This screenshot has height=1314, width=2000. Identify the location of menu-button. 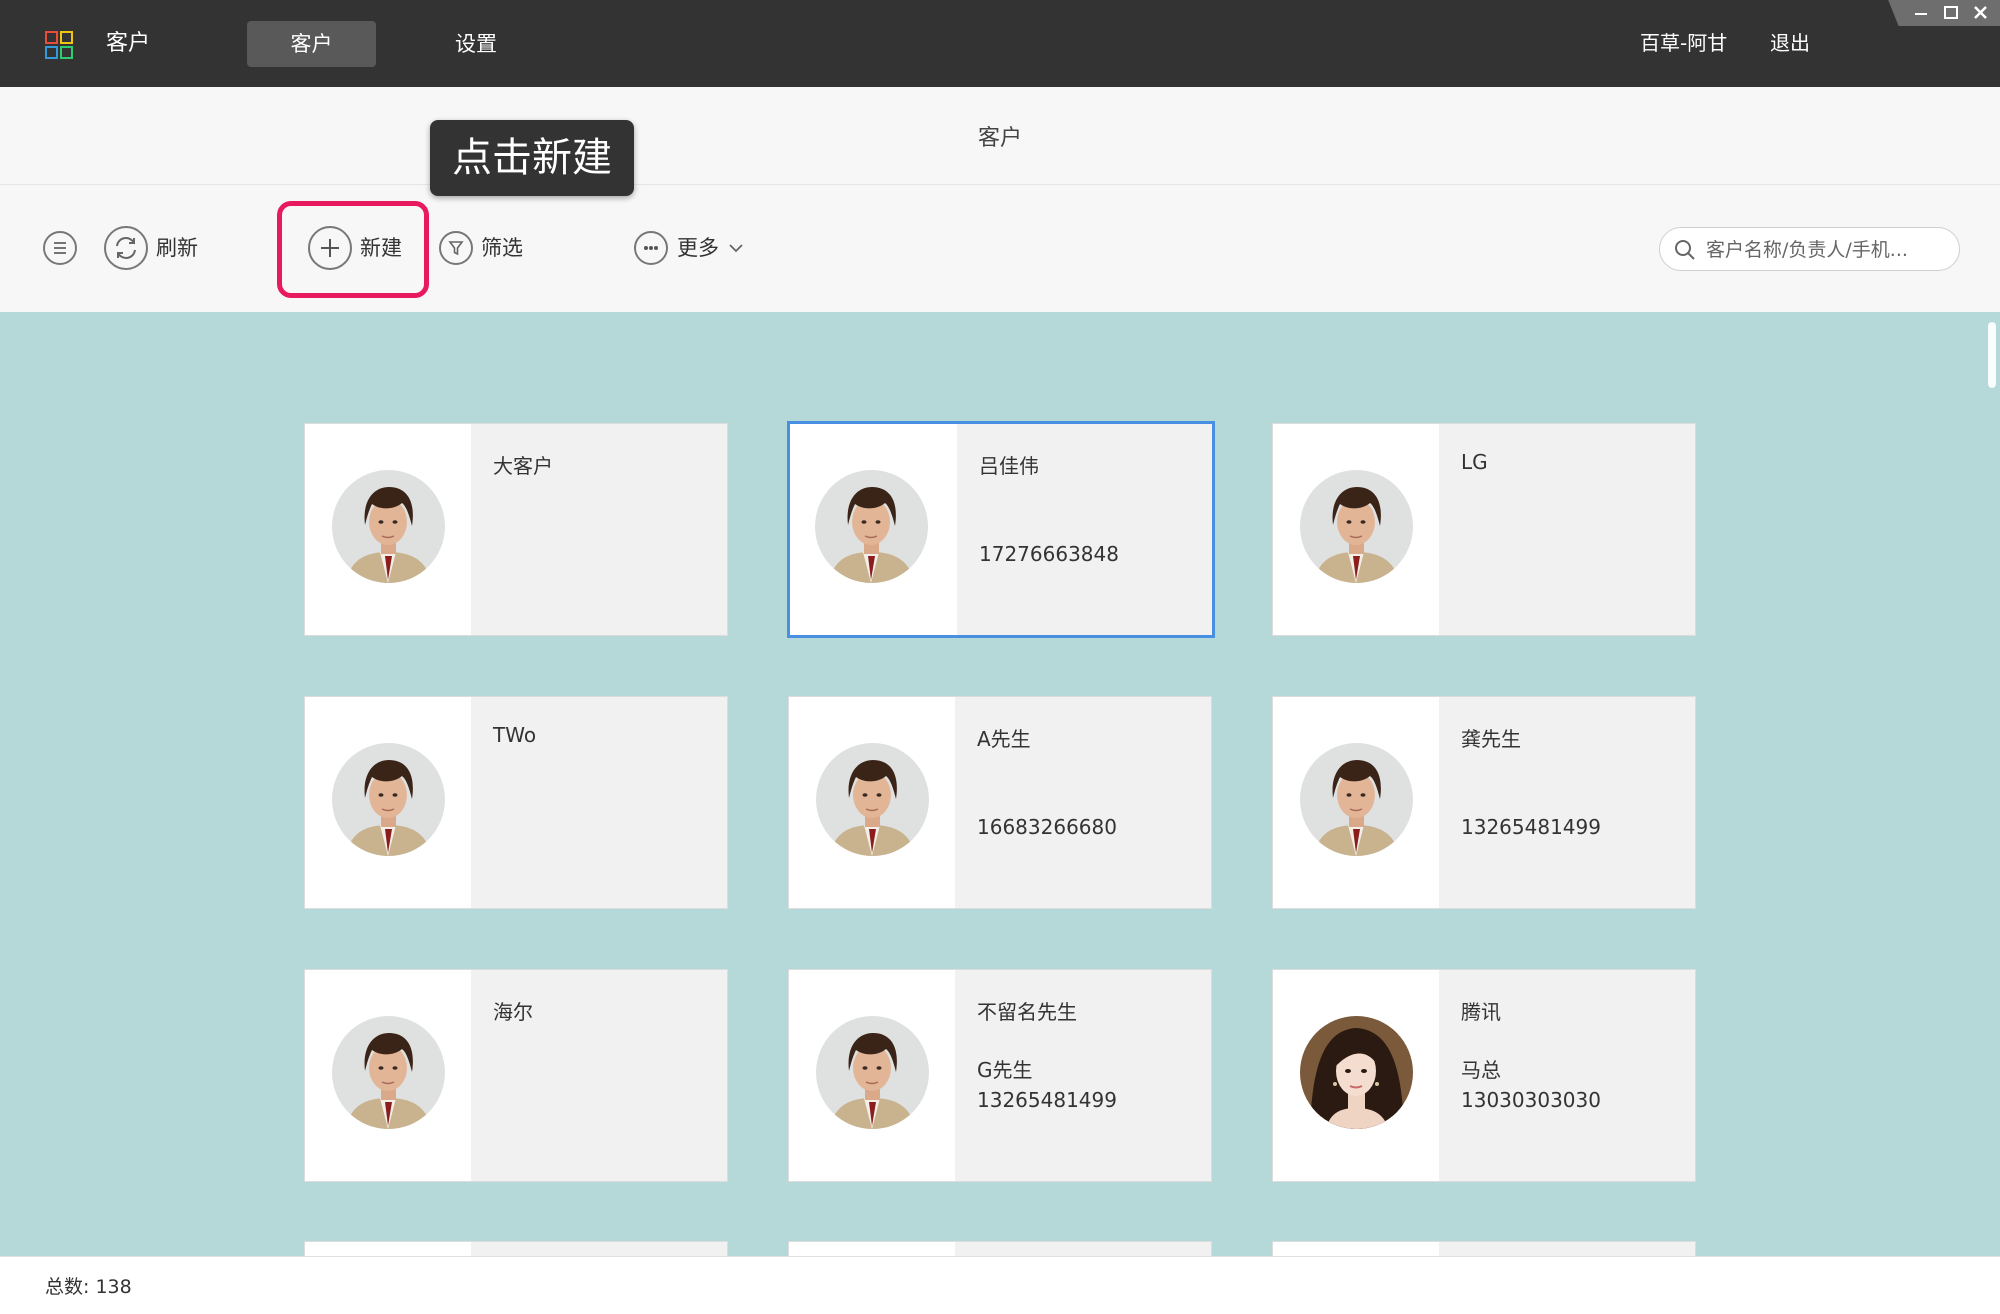
(60, 248).